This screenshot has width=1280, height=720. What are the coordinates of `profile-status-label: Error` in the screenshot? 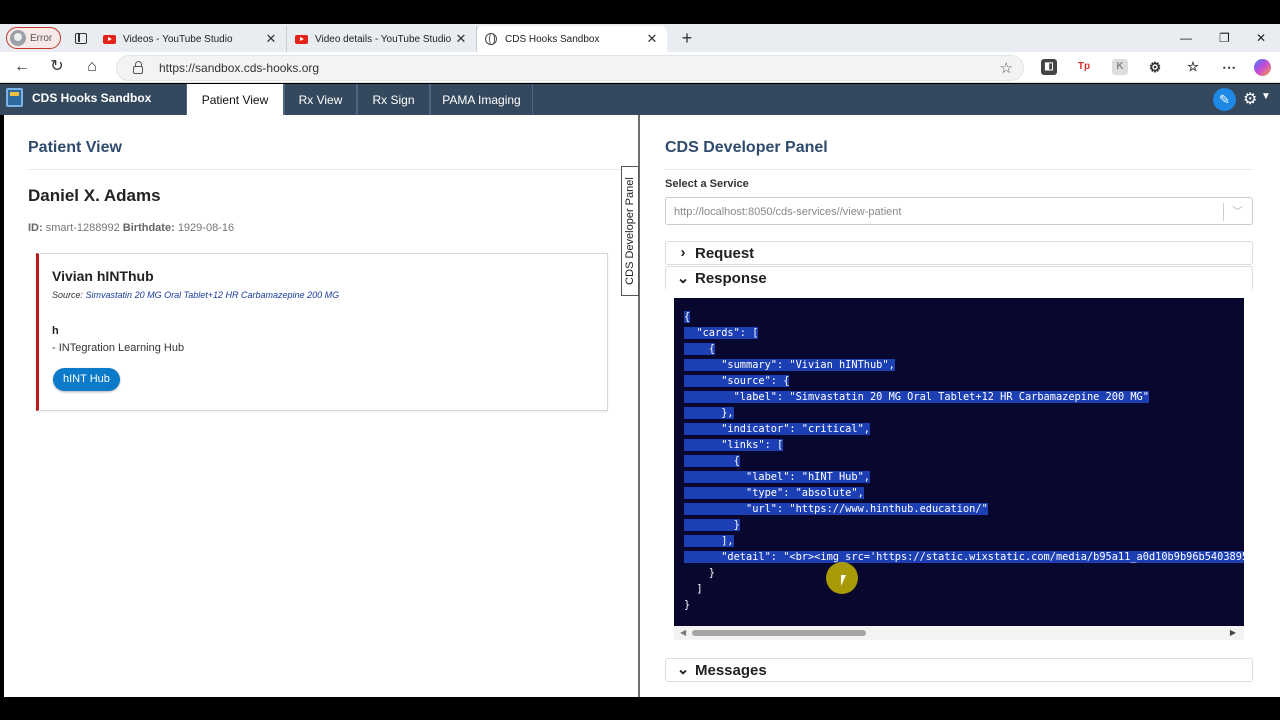 It's located at (41, 38).